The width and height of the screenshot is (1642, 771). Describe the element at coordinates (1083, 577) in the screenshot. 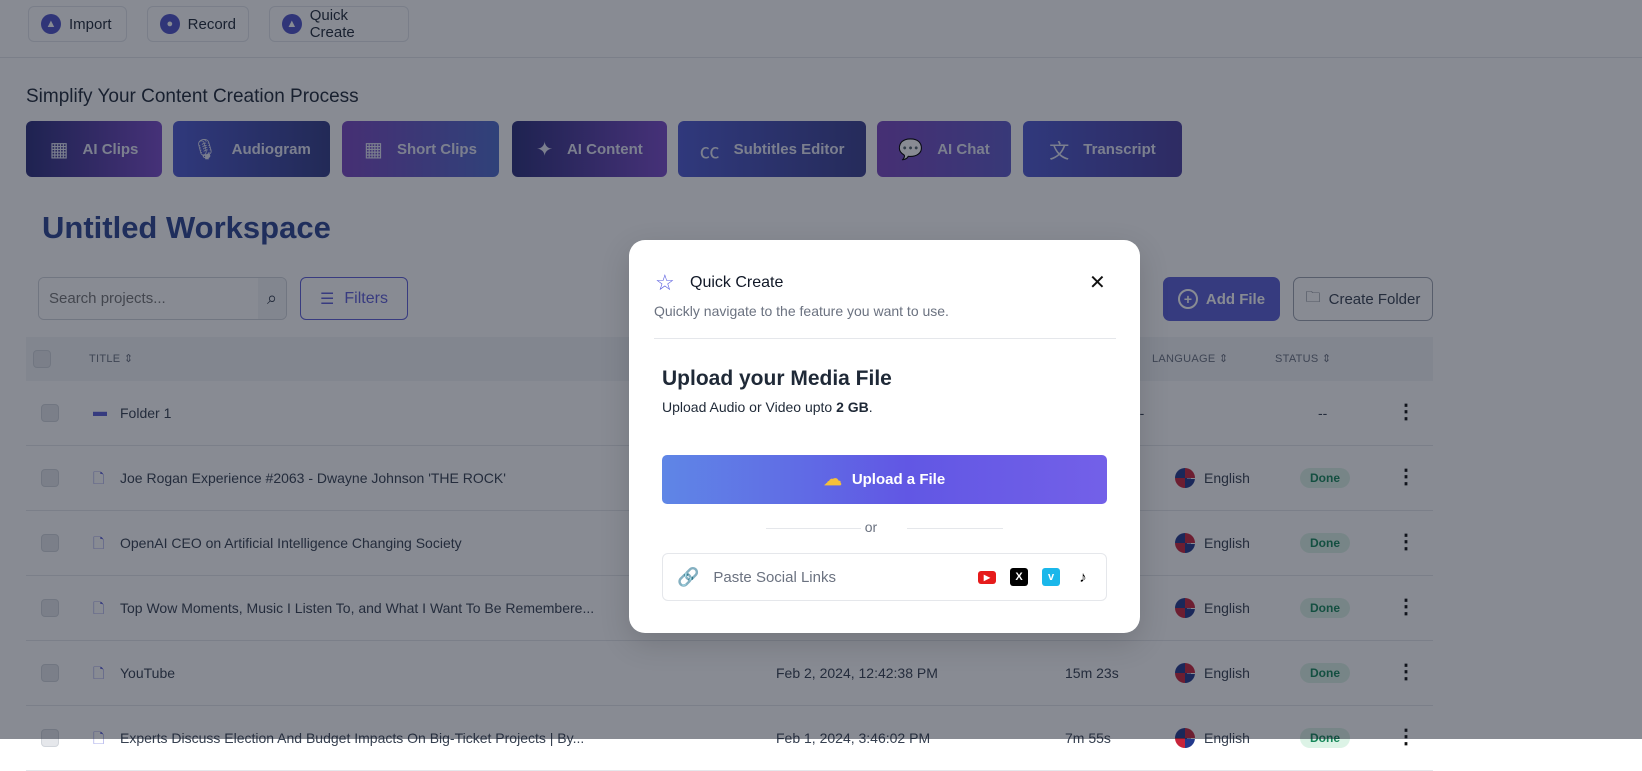

I see `tiktok-icon: ♪` at that location.